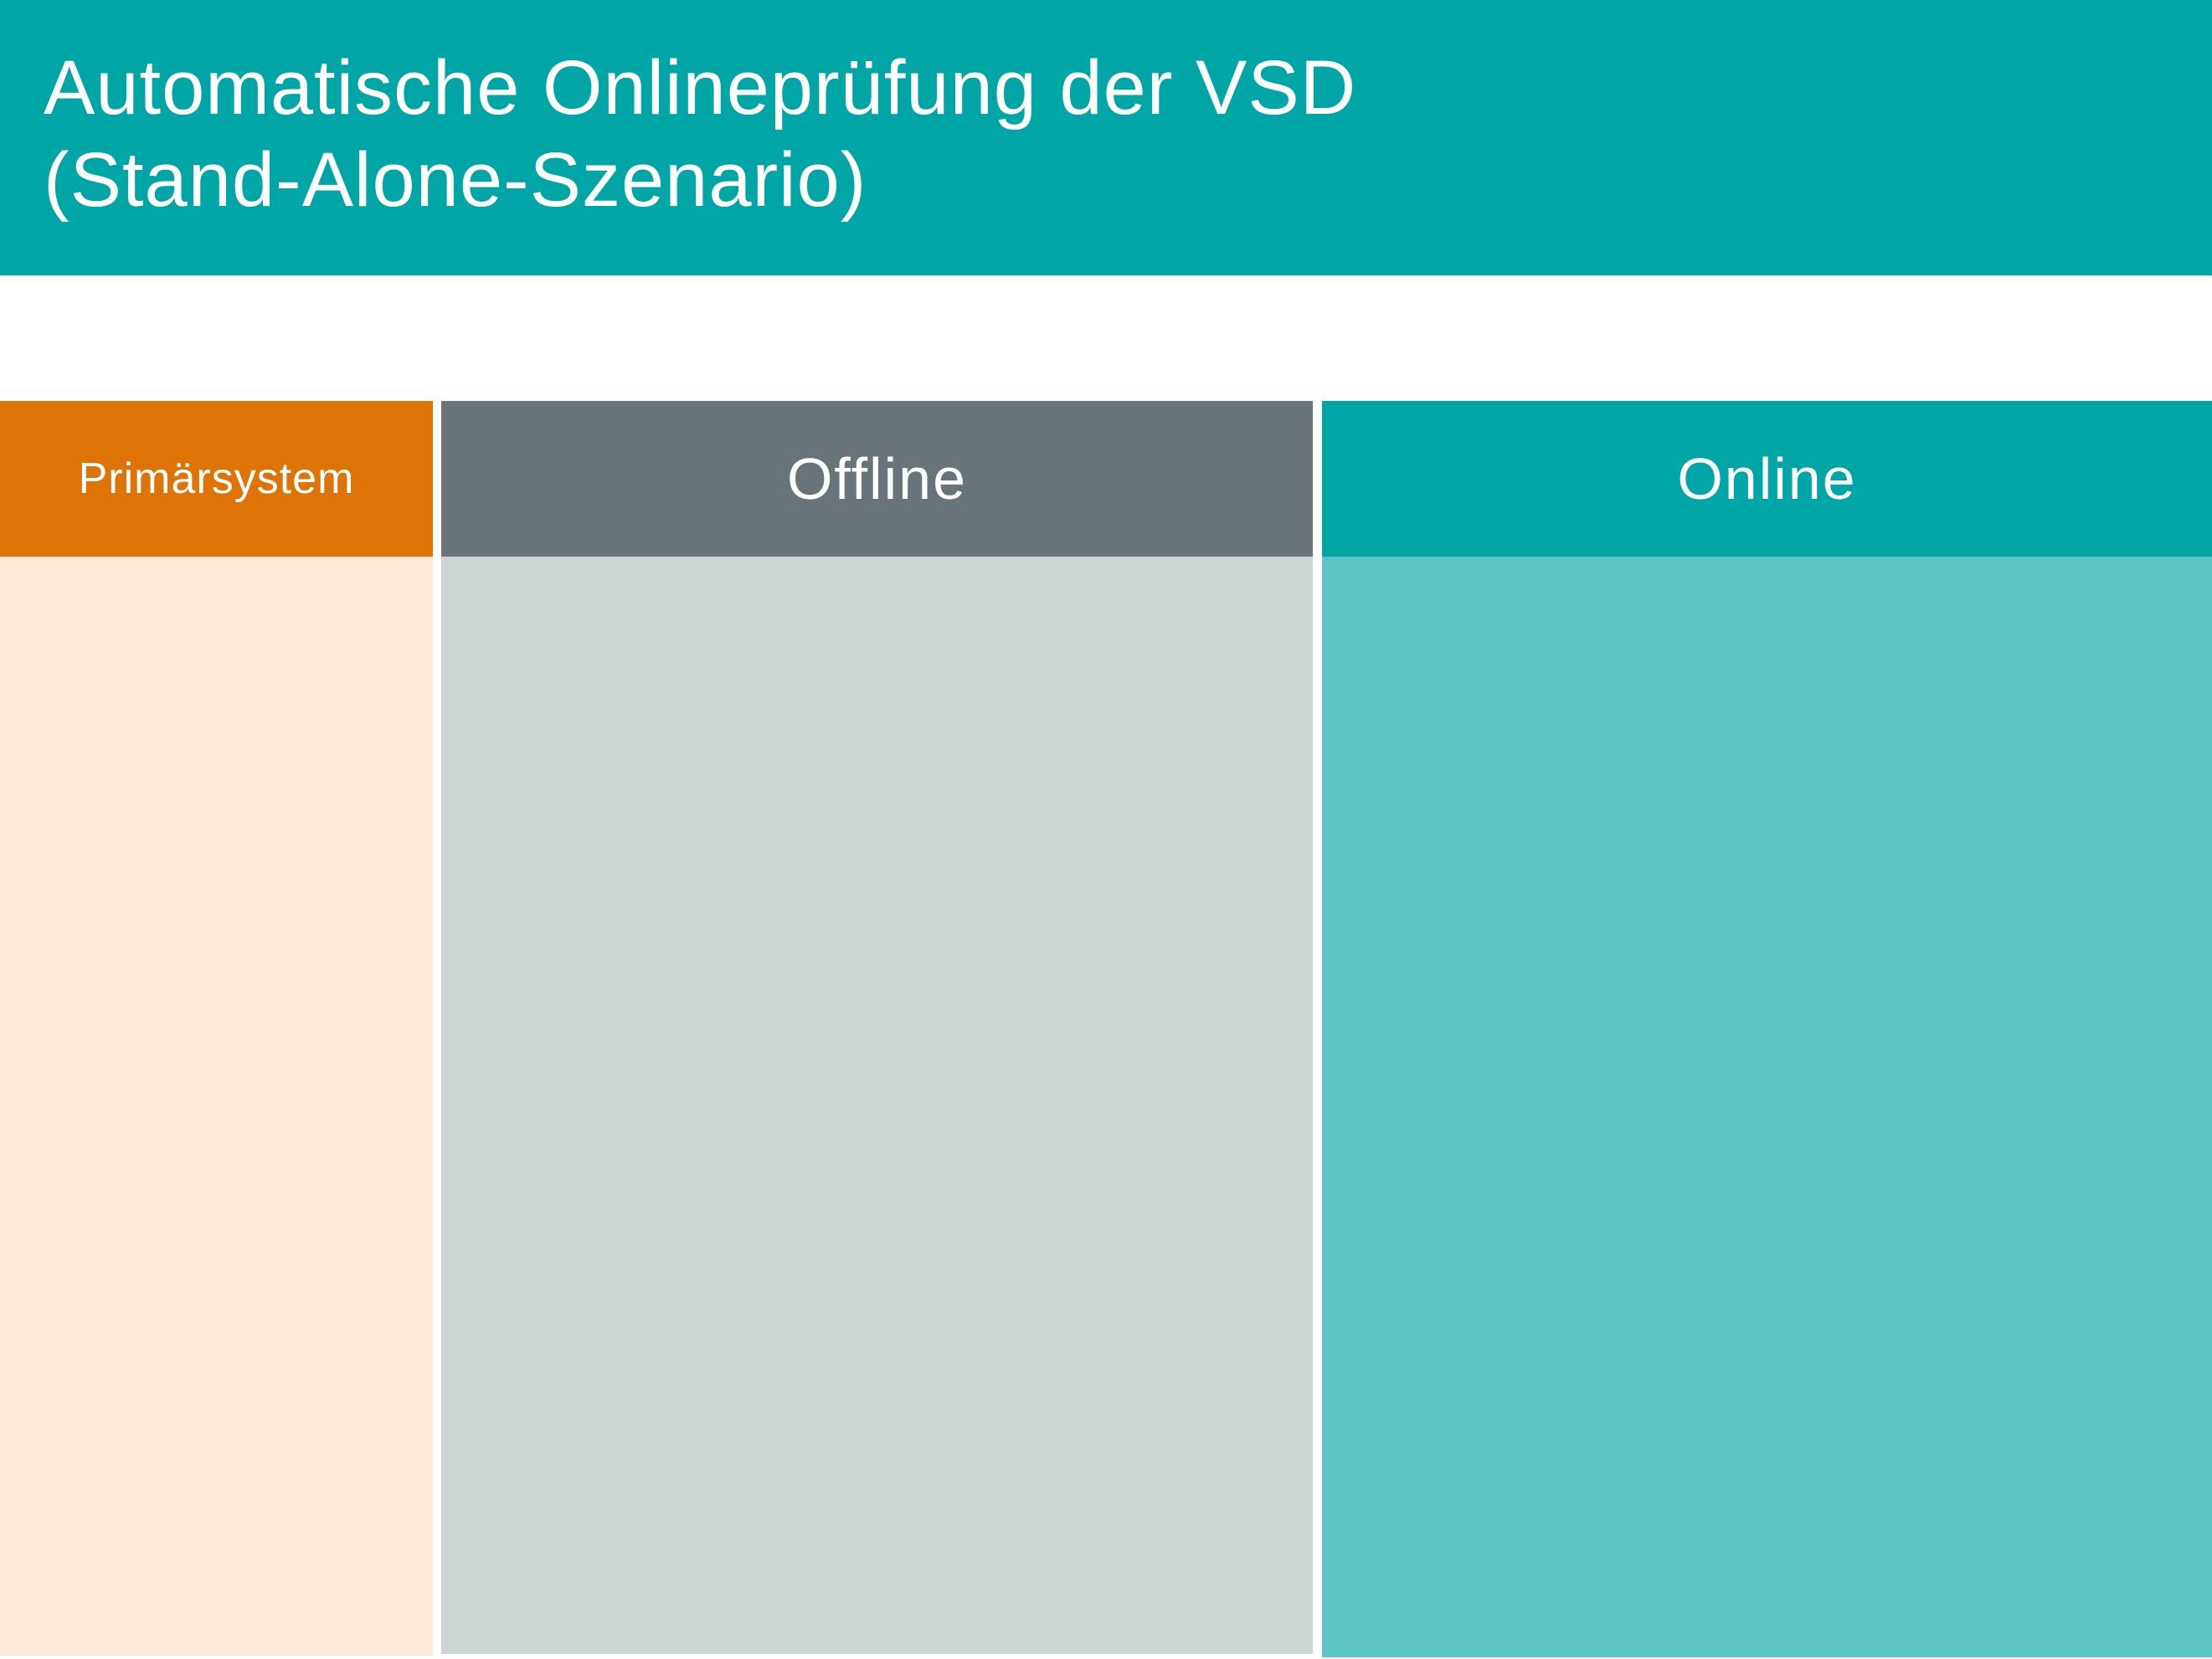 Image resolution: width=2212 pixels, height=1659 pixels. I want to click on swimlane-primaersystem: Primärsystem, so click(216, 1028).